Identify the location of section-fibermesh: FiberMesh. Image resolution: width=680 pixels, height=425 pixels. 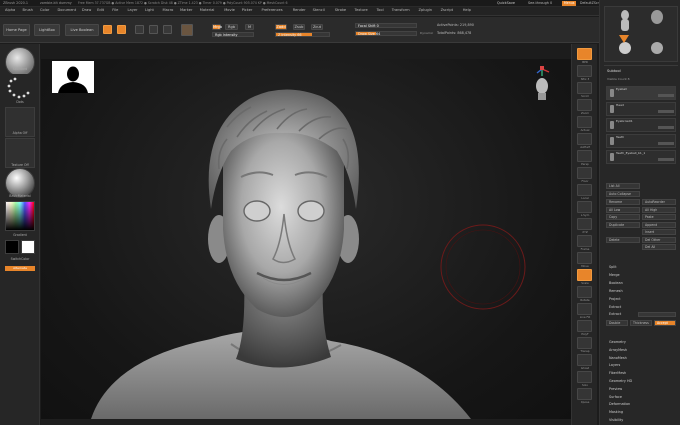
(617, 373).